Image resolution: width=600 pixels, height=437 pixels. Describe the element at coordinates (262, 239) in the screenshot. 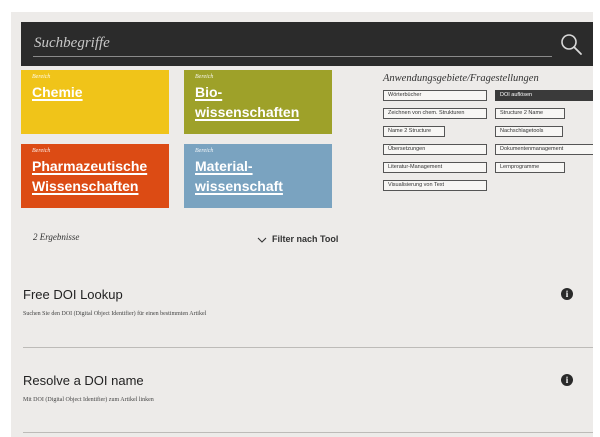

I see `chevron-down-icon` at that location.